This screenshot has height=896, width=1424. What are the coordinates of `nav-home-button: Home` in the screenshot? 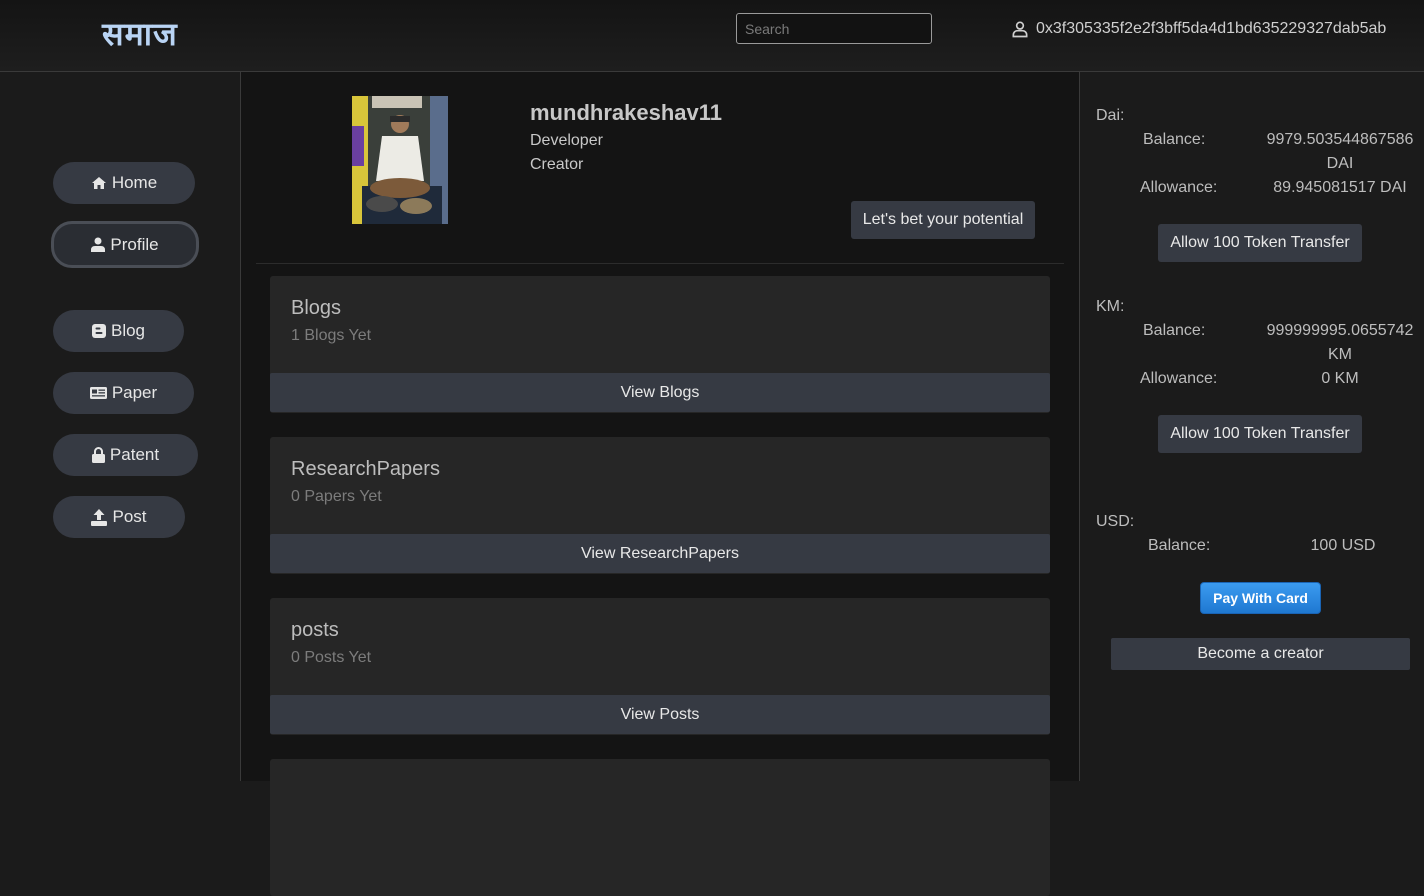 It's located at (124, 183).